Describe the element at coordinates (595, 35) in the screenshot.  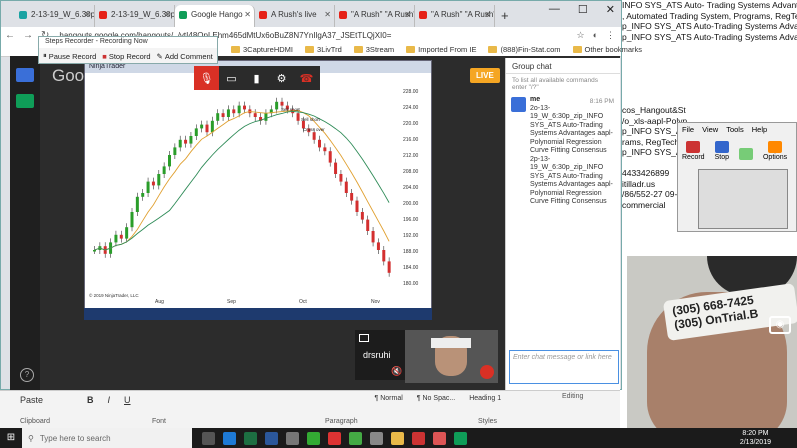
I see `extension-icon: ◐` at that location.